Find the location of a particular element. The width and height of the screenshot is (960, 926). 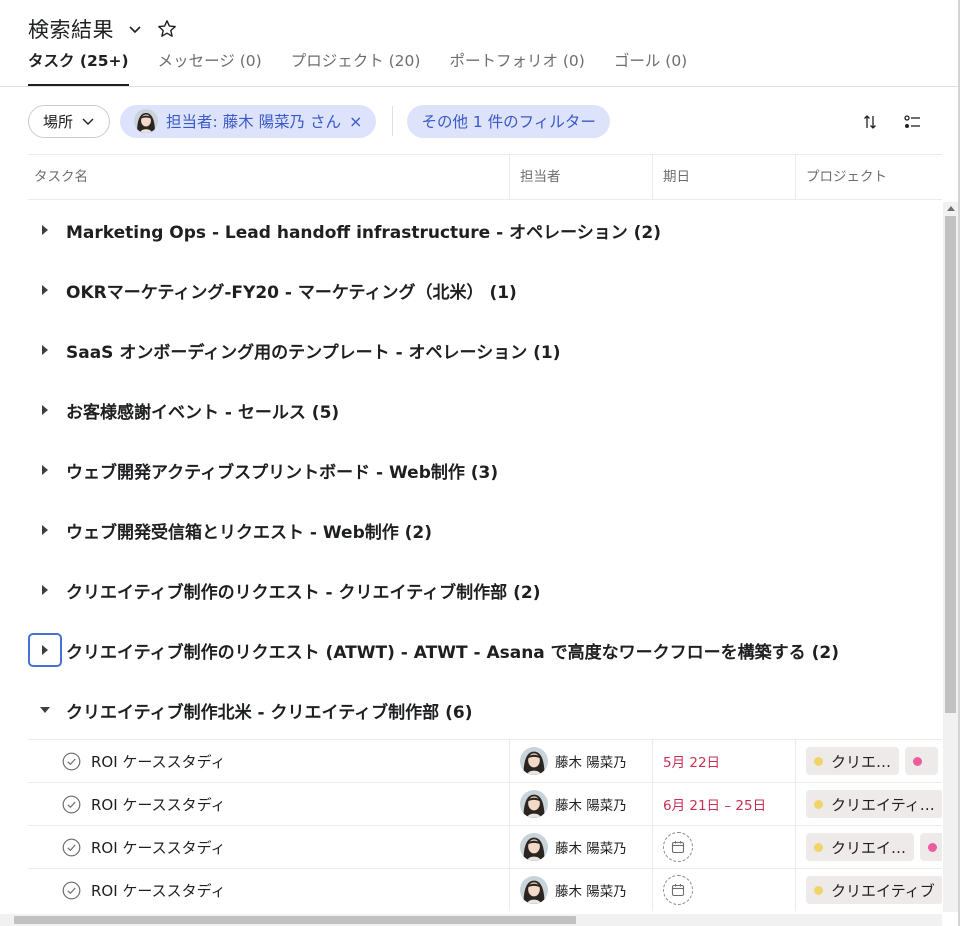

scroll-up-arrow is located at coordinates (951, 208).